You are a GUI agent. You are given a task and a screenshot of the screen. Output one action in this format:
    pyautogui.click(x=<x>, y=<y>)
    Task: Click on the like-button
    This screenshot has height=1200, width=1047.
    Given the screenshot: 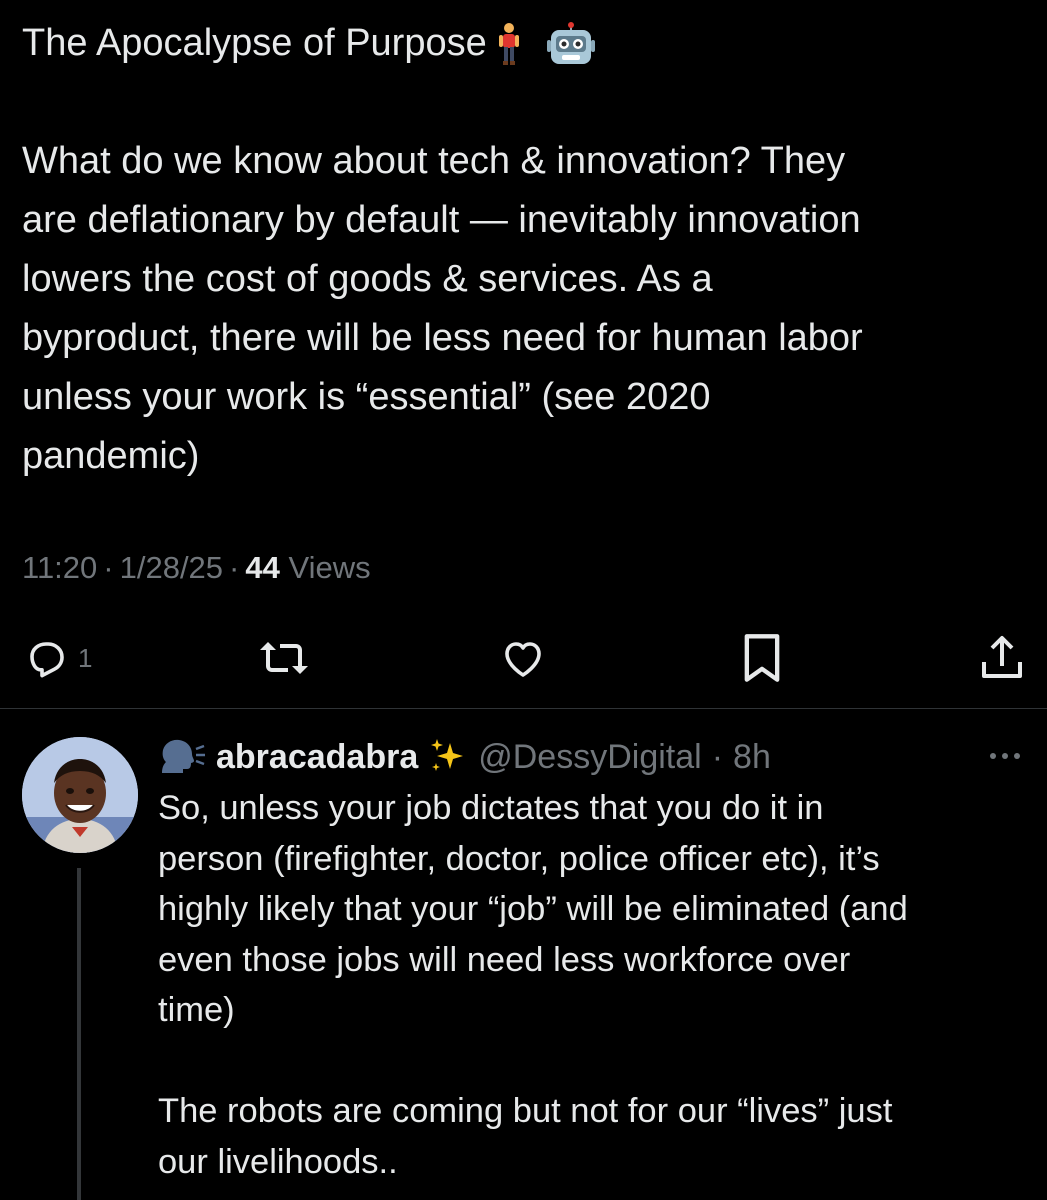 What is the action you would take?
    pyautogui.click(x=523, y=658)
    